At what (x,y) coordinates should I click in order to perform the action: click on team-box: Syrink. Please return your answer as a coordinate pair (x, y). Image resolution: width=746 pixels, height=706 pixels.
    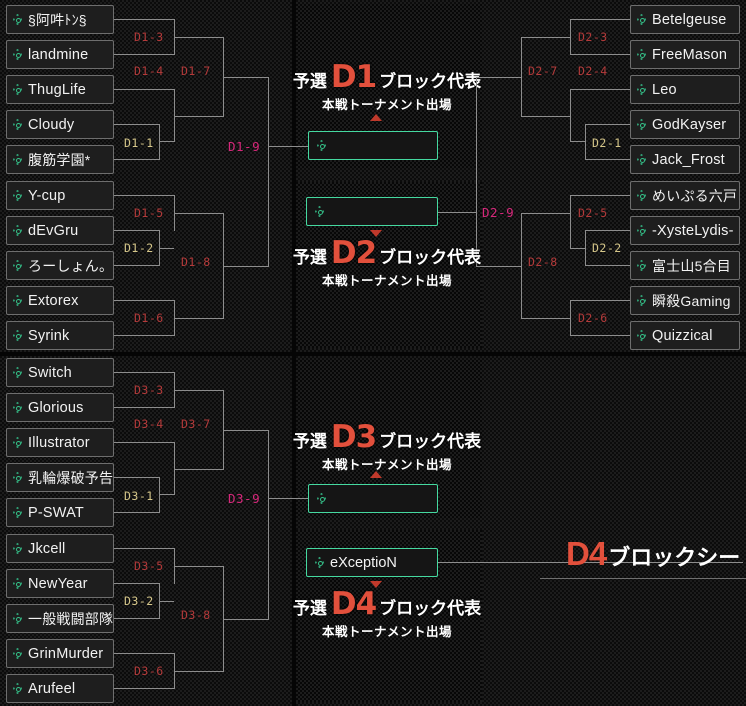
    Looking at the image, I should click on (60, 335).